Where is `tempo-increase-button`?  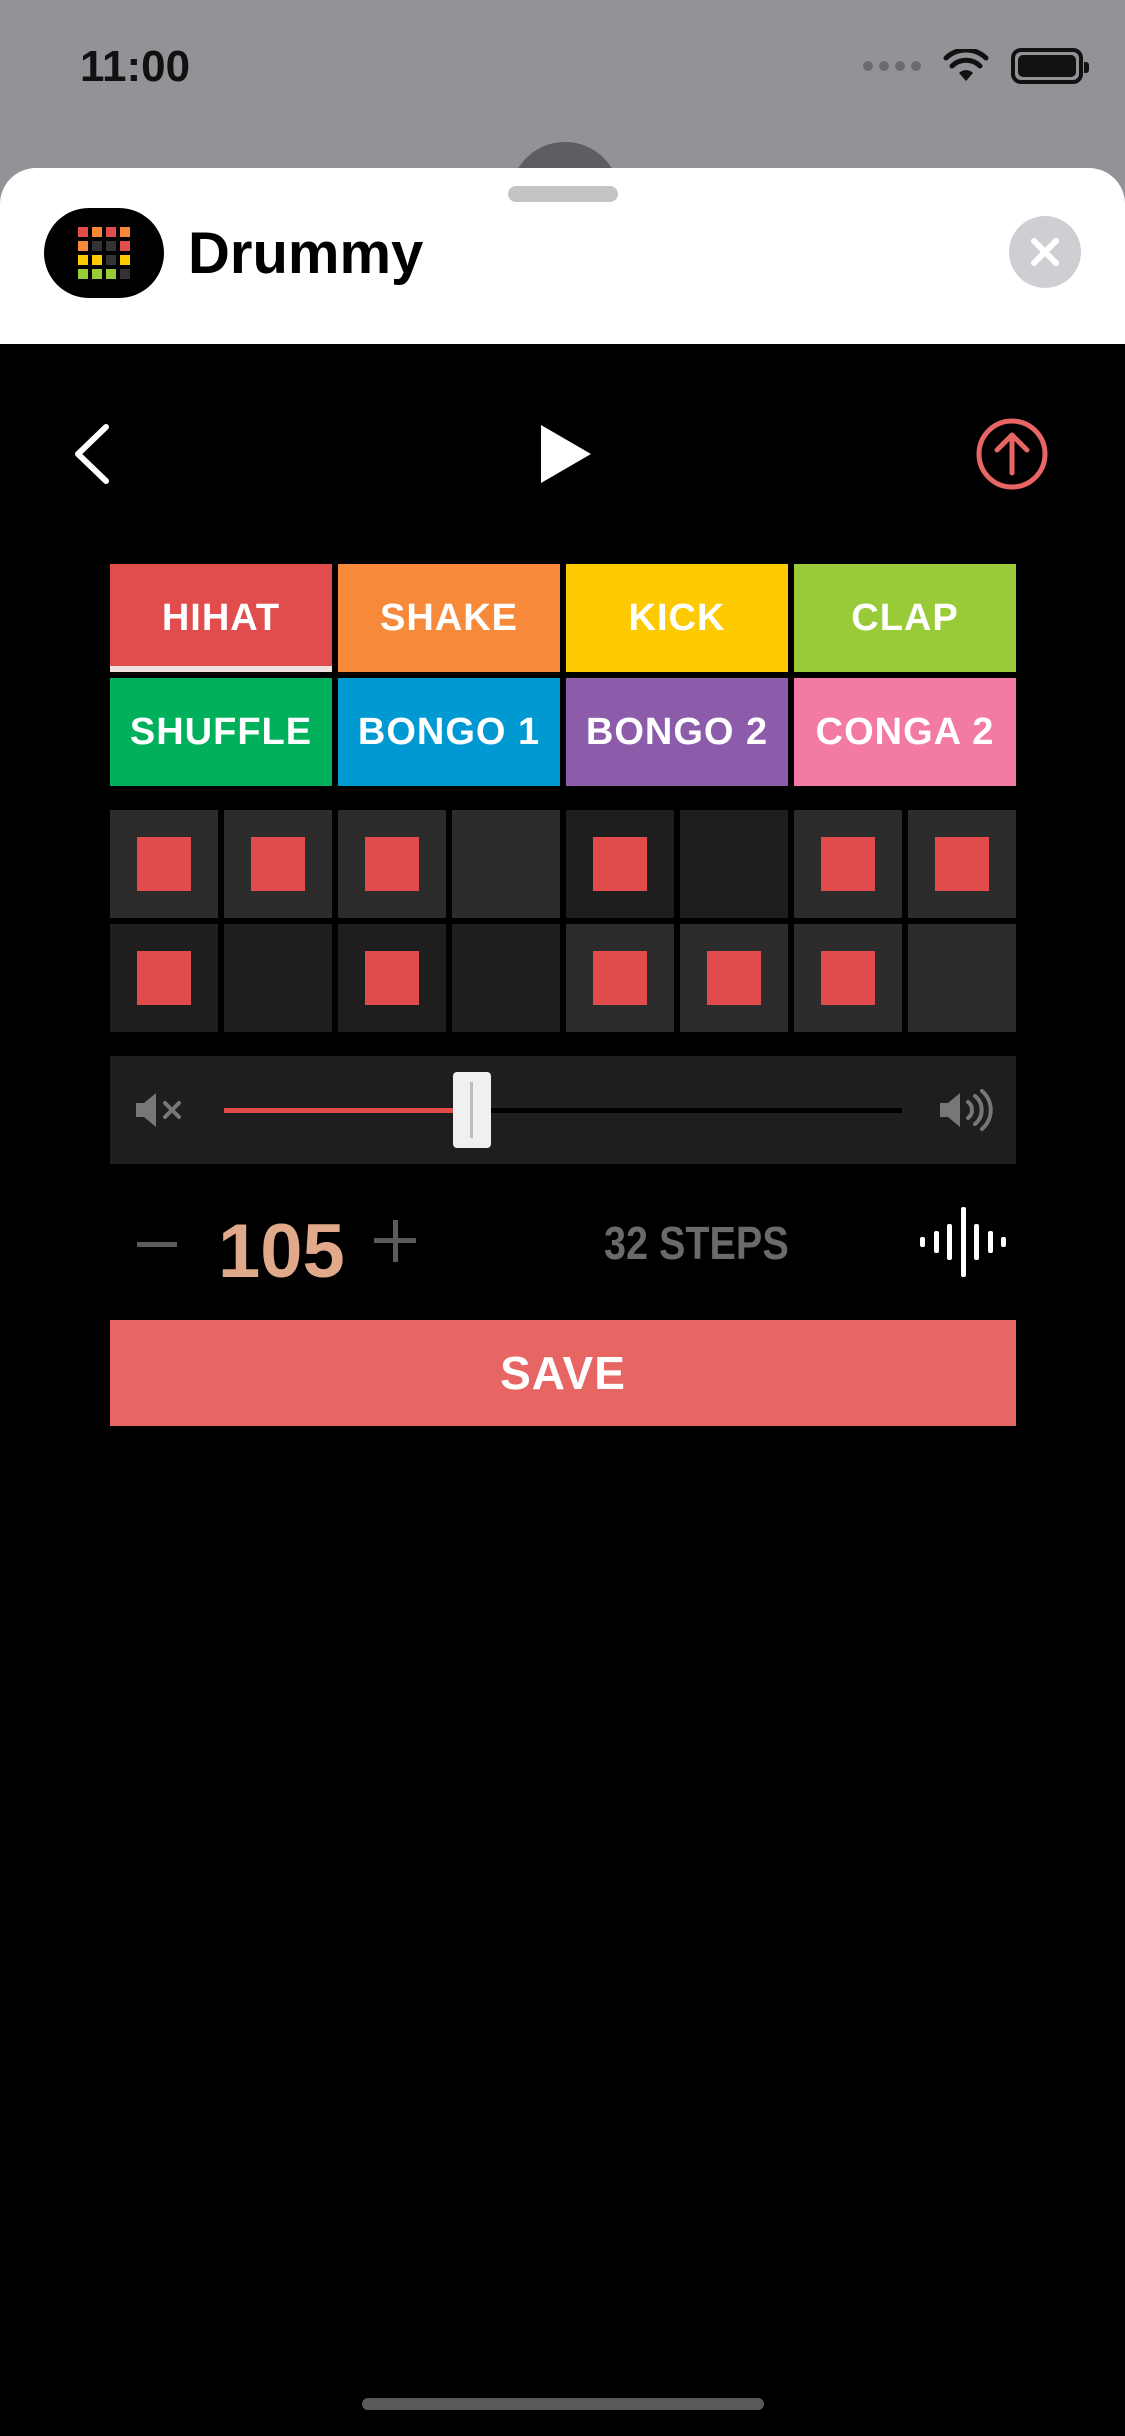
tempo-increase-button is located at coordinates (397, 1241).